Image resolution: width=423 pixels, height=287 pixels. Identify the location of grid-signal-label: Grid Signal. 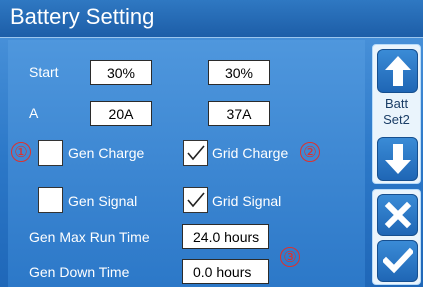
(247, 201).